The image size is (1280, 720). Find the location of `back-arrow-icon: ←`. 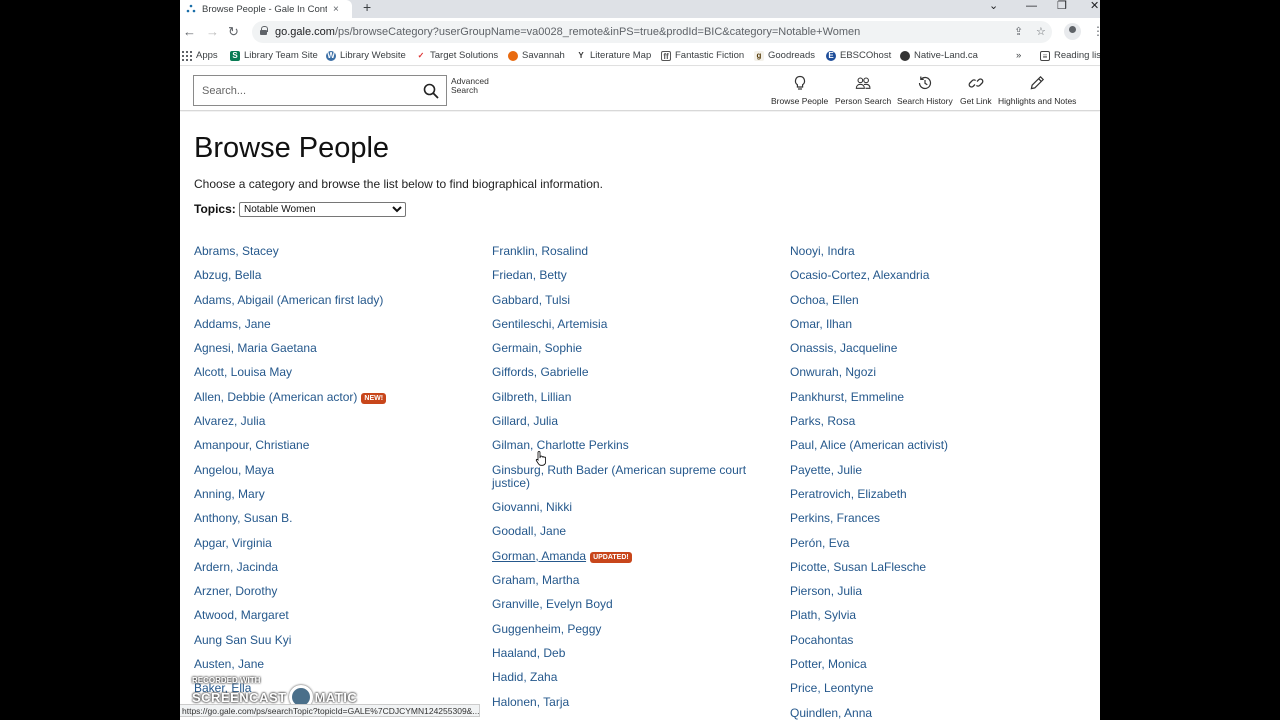

back-arrow-icon: ← is located at coordinates (189, 31).